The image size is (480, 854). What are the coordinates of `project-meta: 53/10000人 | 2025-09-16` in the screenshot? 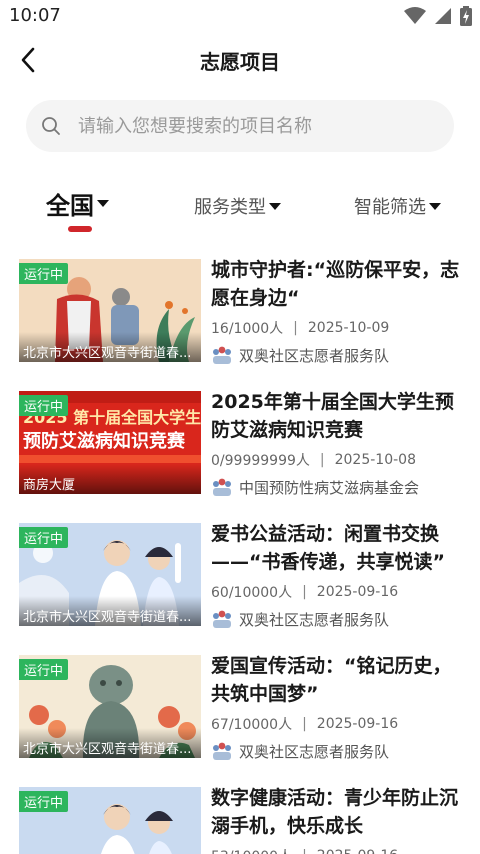 It's located at (338, 850).